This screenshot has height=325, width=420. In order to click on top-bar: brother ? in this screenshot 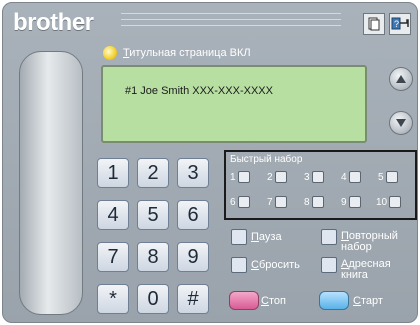, I will do `click(210, 23)`.